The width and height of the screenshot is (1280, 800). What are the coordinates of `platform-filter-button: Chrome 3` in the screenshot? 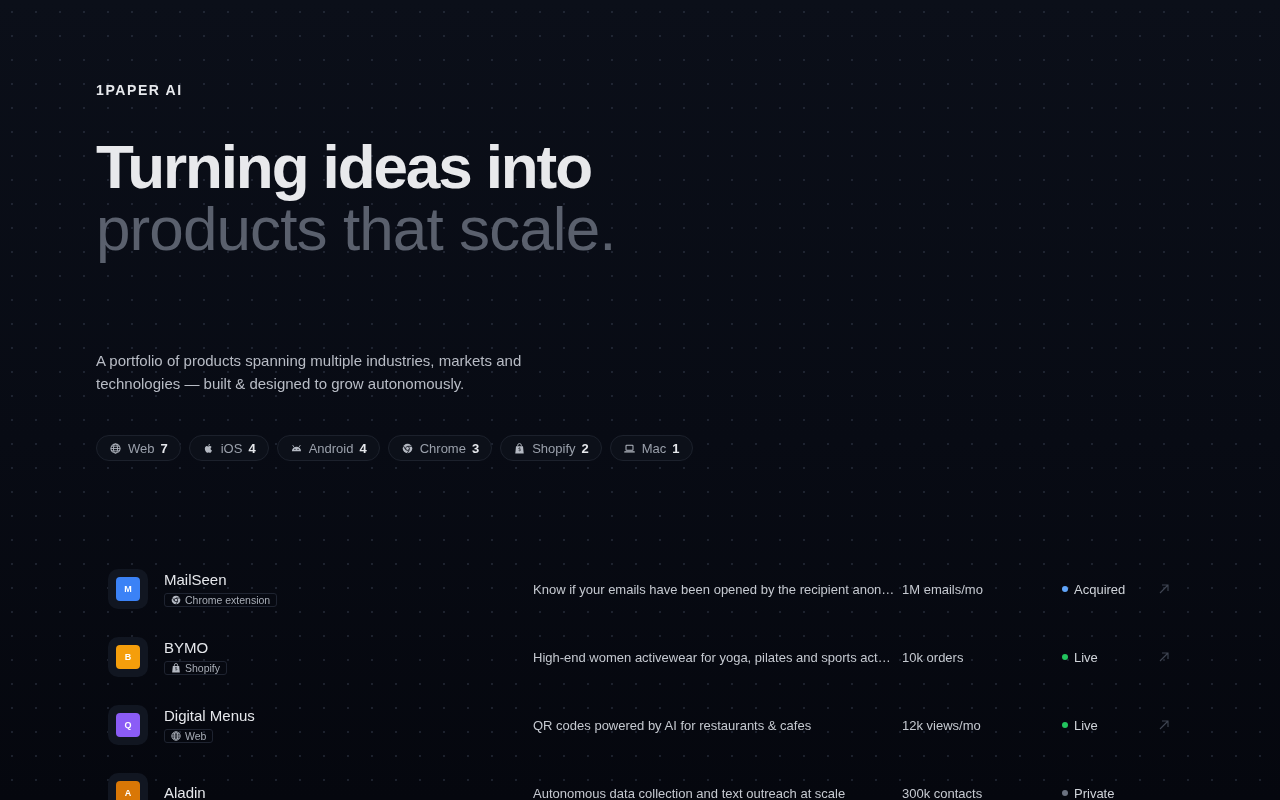 It's located at (440, 448).